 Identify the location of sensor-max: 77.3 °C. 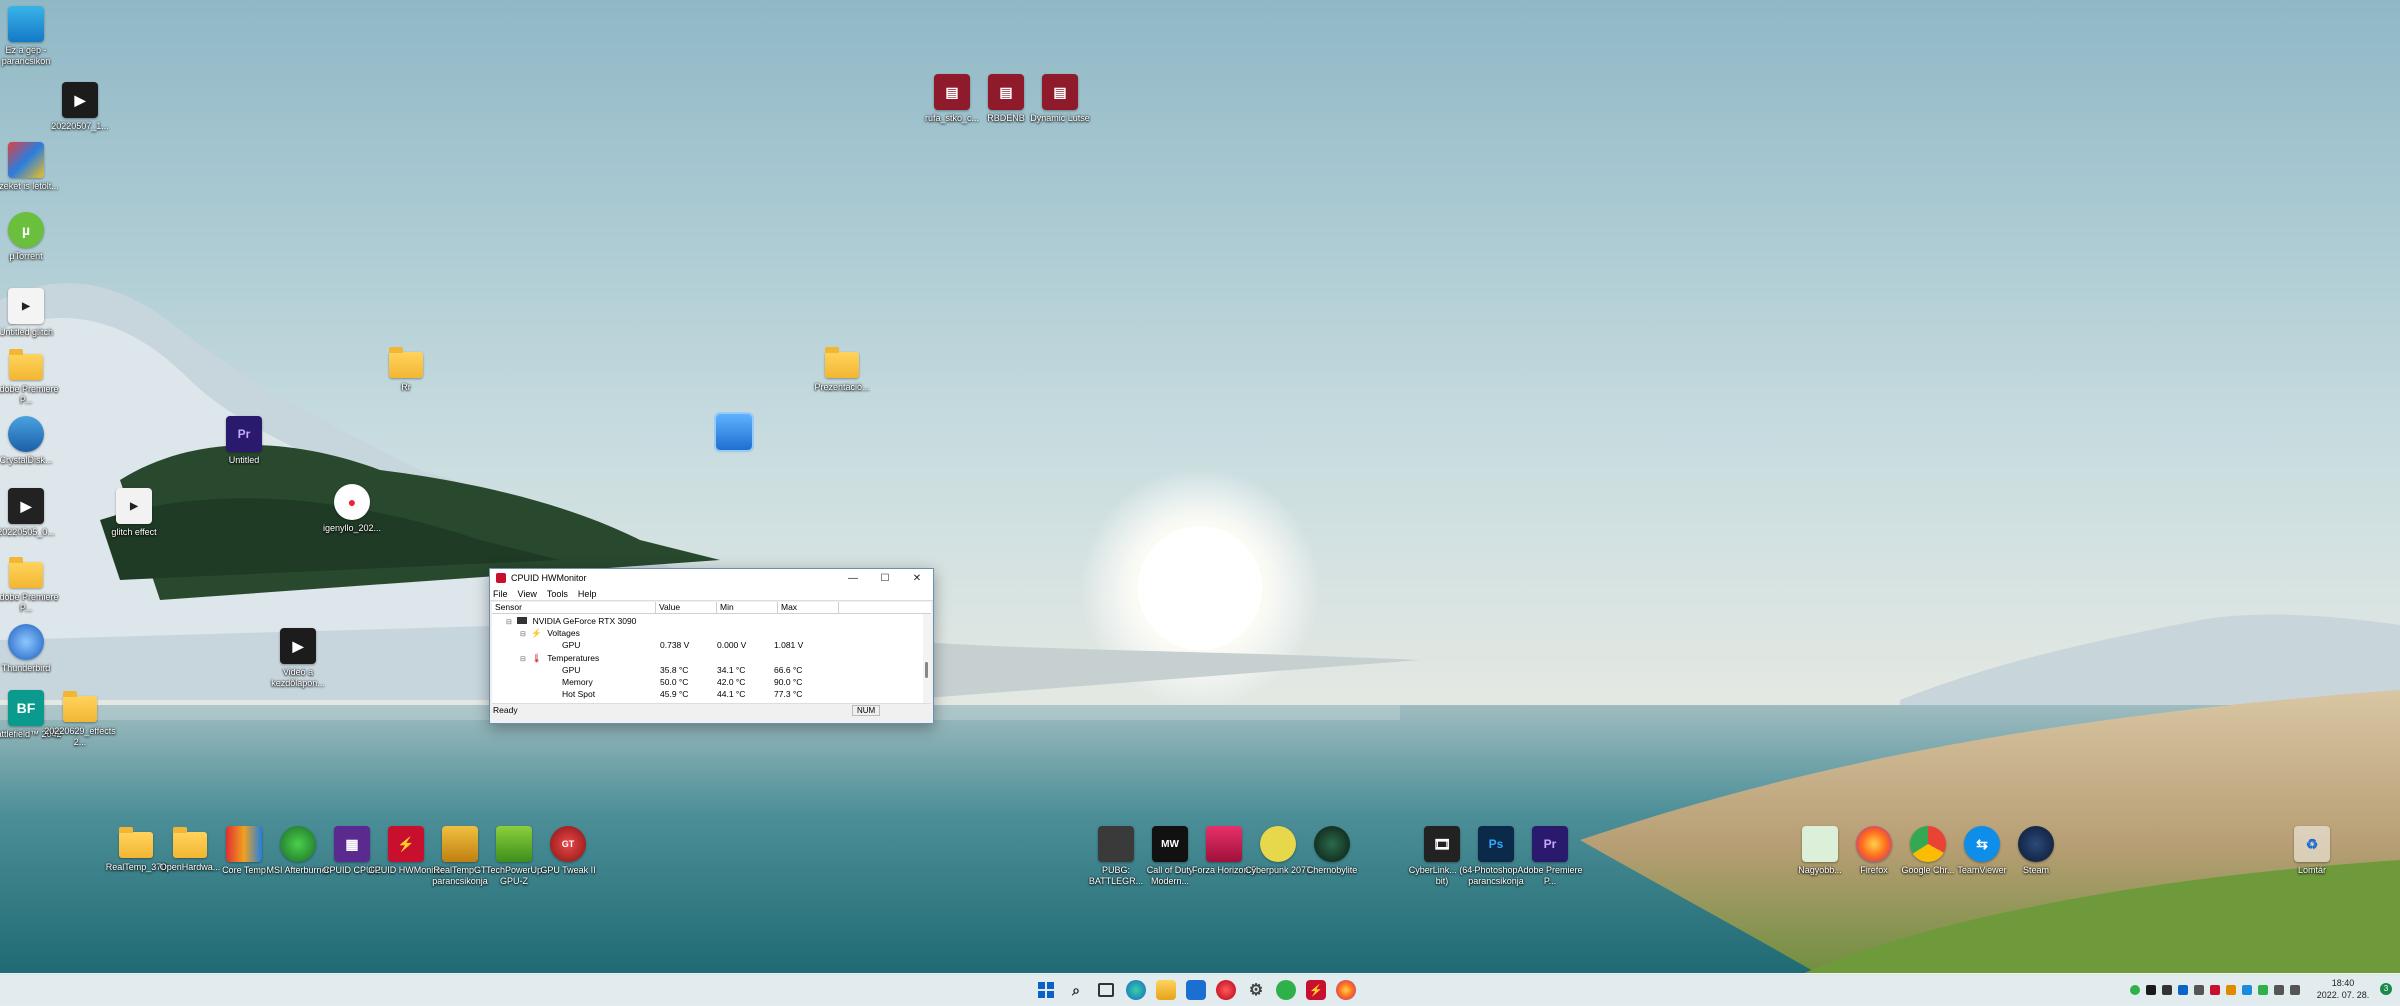
(788, 694).